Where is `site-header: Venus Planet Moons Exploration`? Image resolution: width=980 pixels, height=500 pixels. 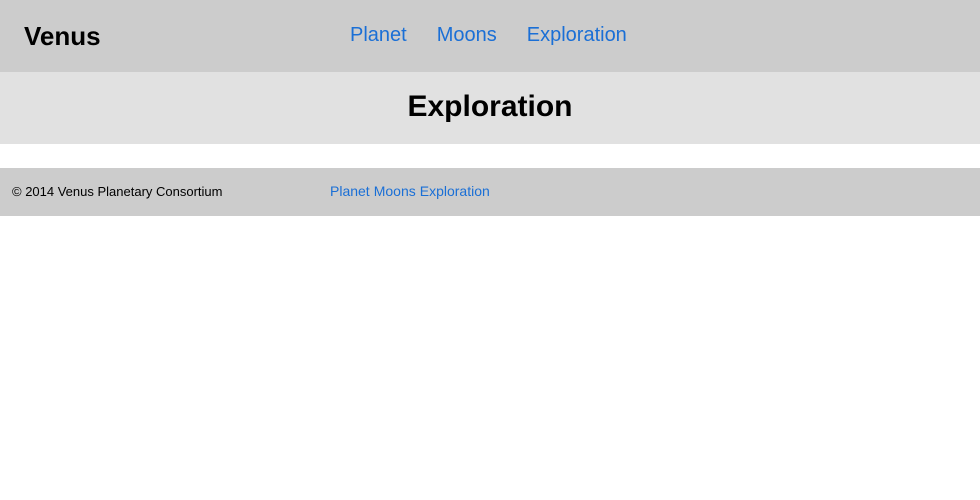 site-header: Venus Planet Moons Exploration is located at coordinates (490, 36).